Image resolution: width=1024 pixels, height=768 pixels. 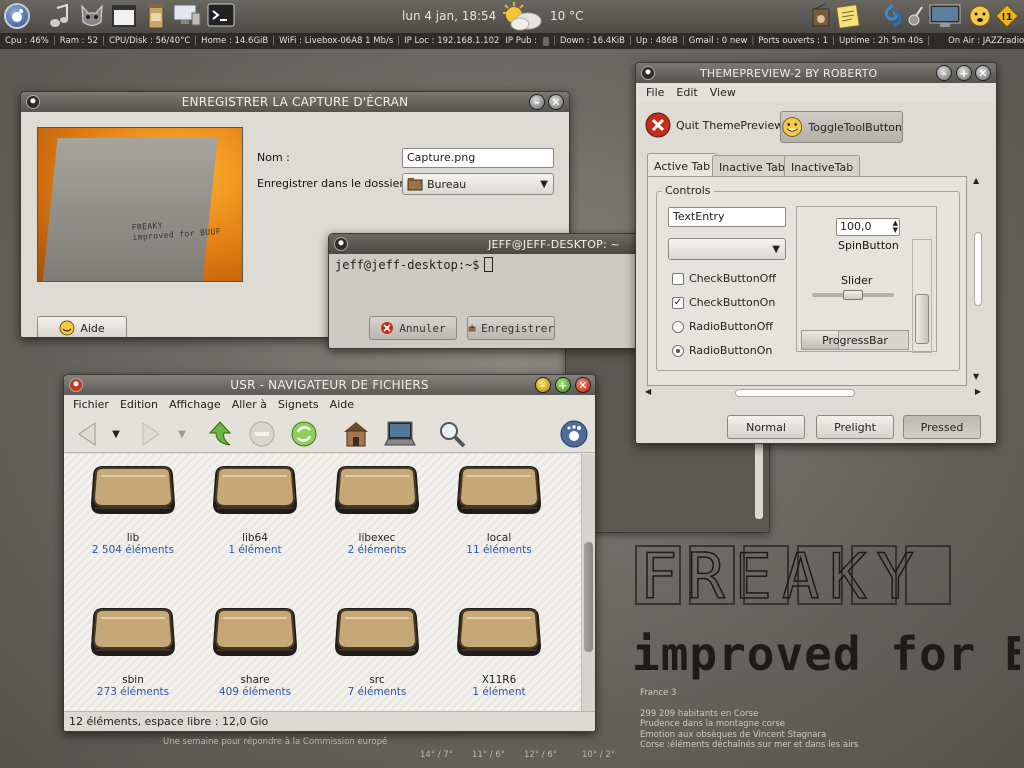 What do you see at coordinates (91, 404) in the screenshot?
I see `menu-fichier: Fichier` at bounding box center [91, 404].